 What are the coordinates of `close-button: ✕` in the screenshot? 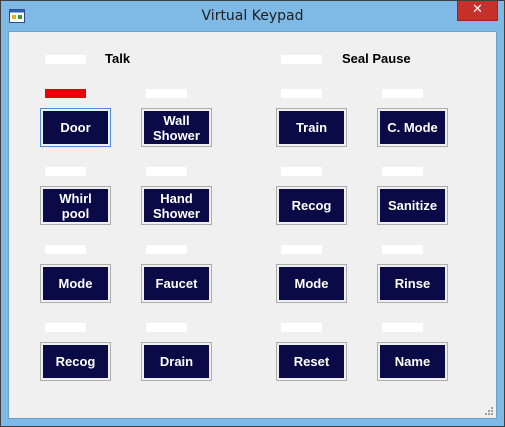 It's located at (477, 11).